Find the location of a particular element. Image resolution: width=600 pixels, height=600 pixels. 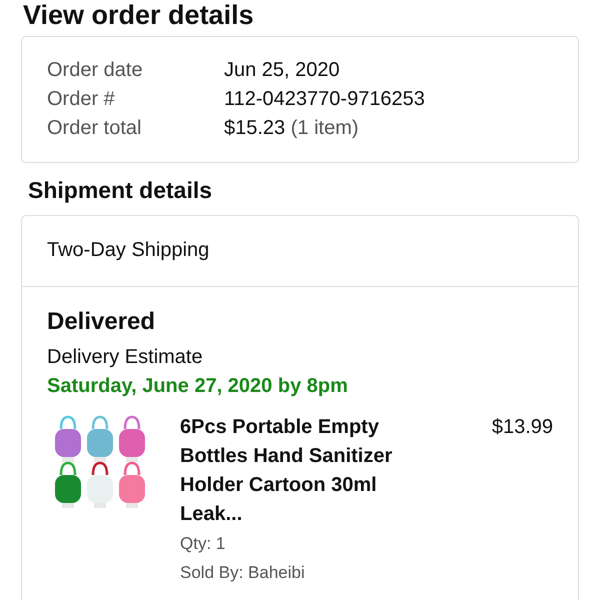

summary-value: Jun 25, 2020 is located at coordinates (282, 70).